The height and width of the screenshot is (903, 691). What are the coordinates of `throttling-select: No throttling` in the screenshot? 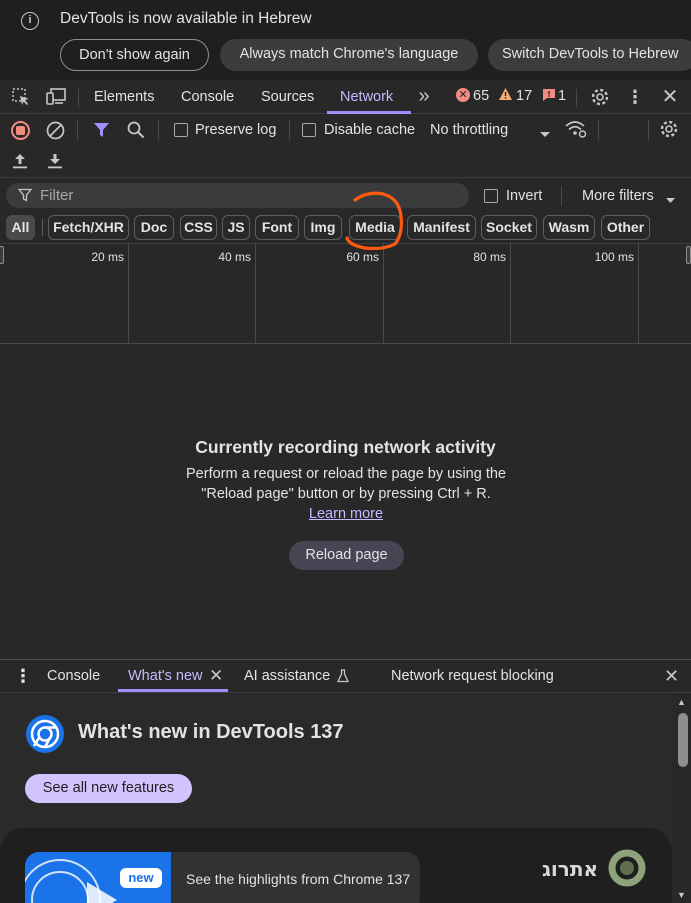 It's located at (469, 130).